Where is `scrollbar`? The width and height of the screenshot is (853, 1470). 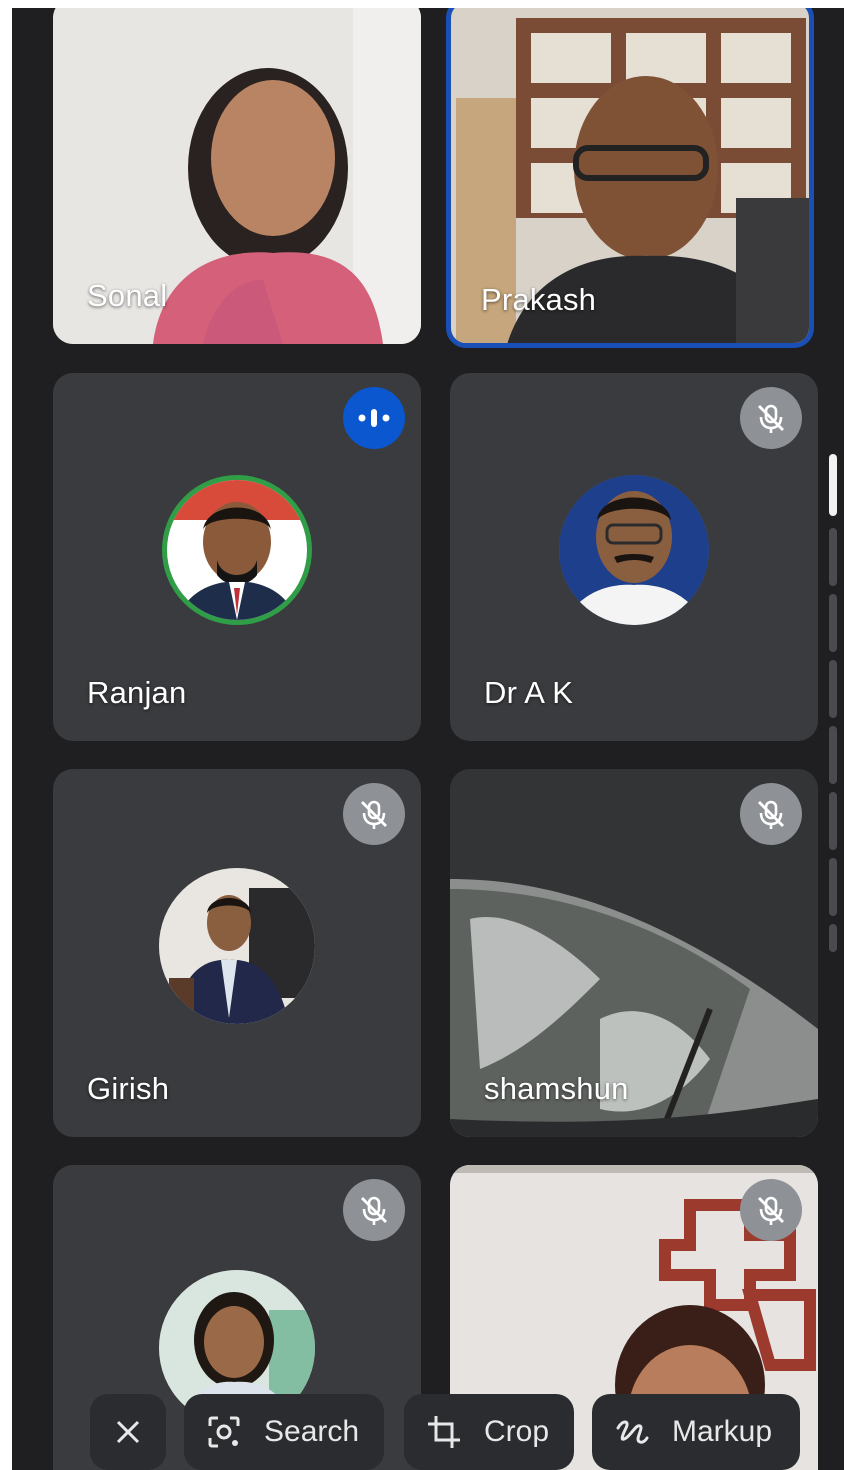 scrollbar is located at coordinates (834, 704).